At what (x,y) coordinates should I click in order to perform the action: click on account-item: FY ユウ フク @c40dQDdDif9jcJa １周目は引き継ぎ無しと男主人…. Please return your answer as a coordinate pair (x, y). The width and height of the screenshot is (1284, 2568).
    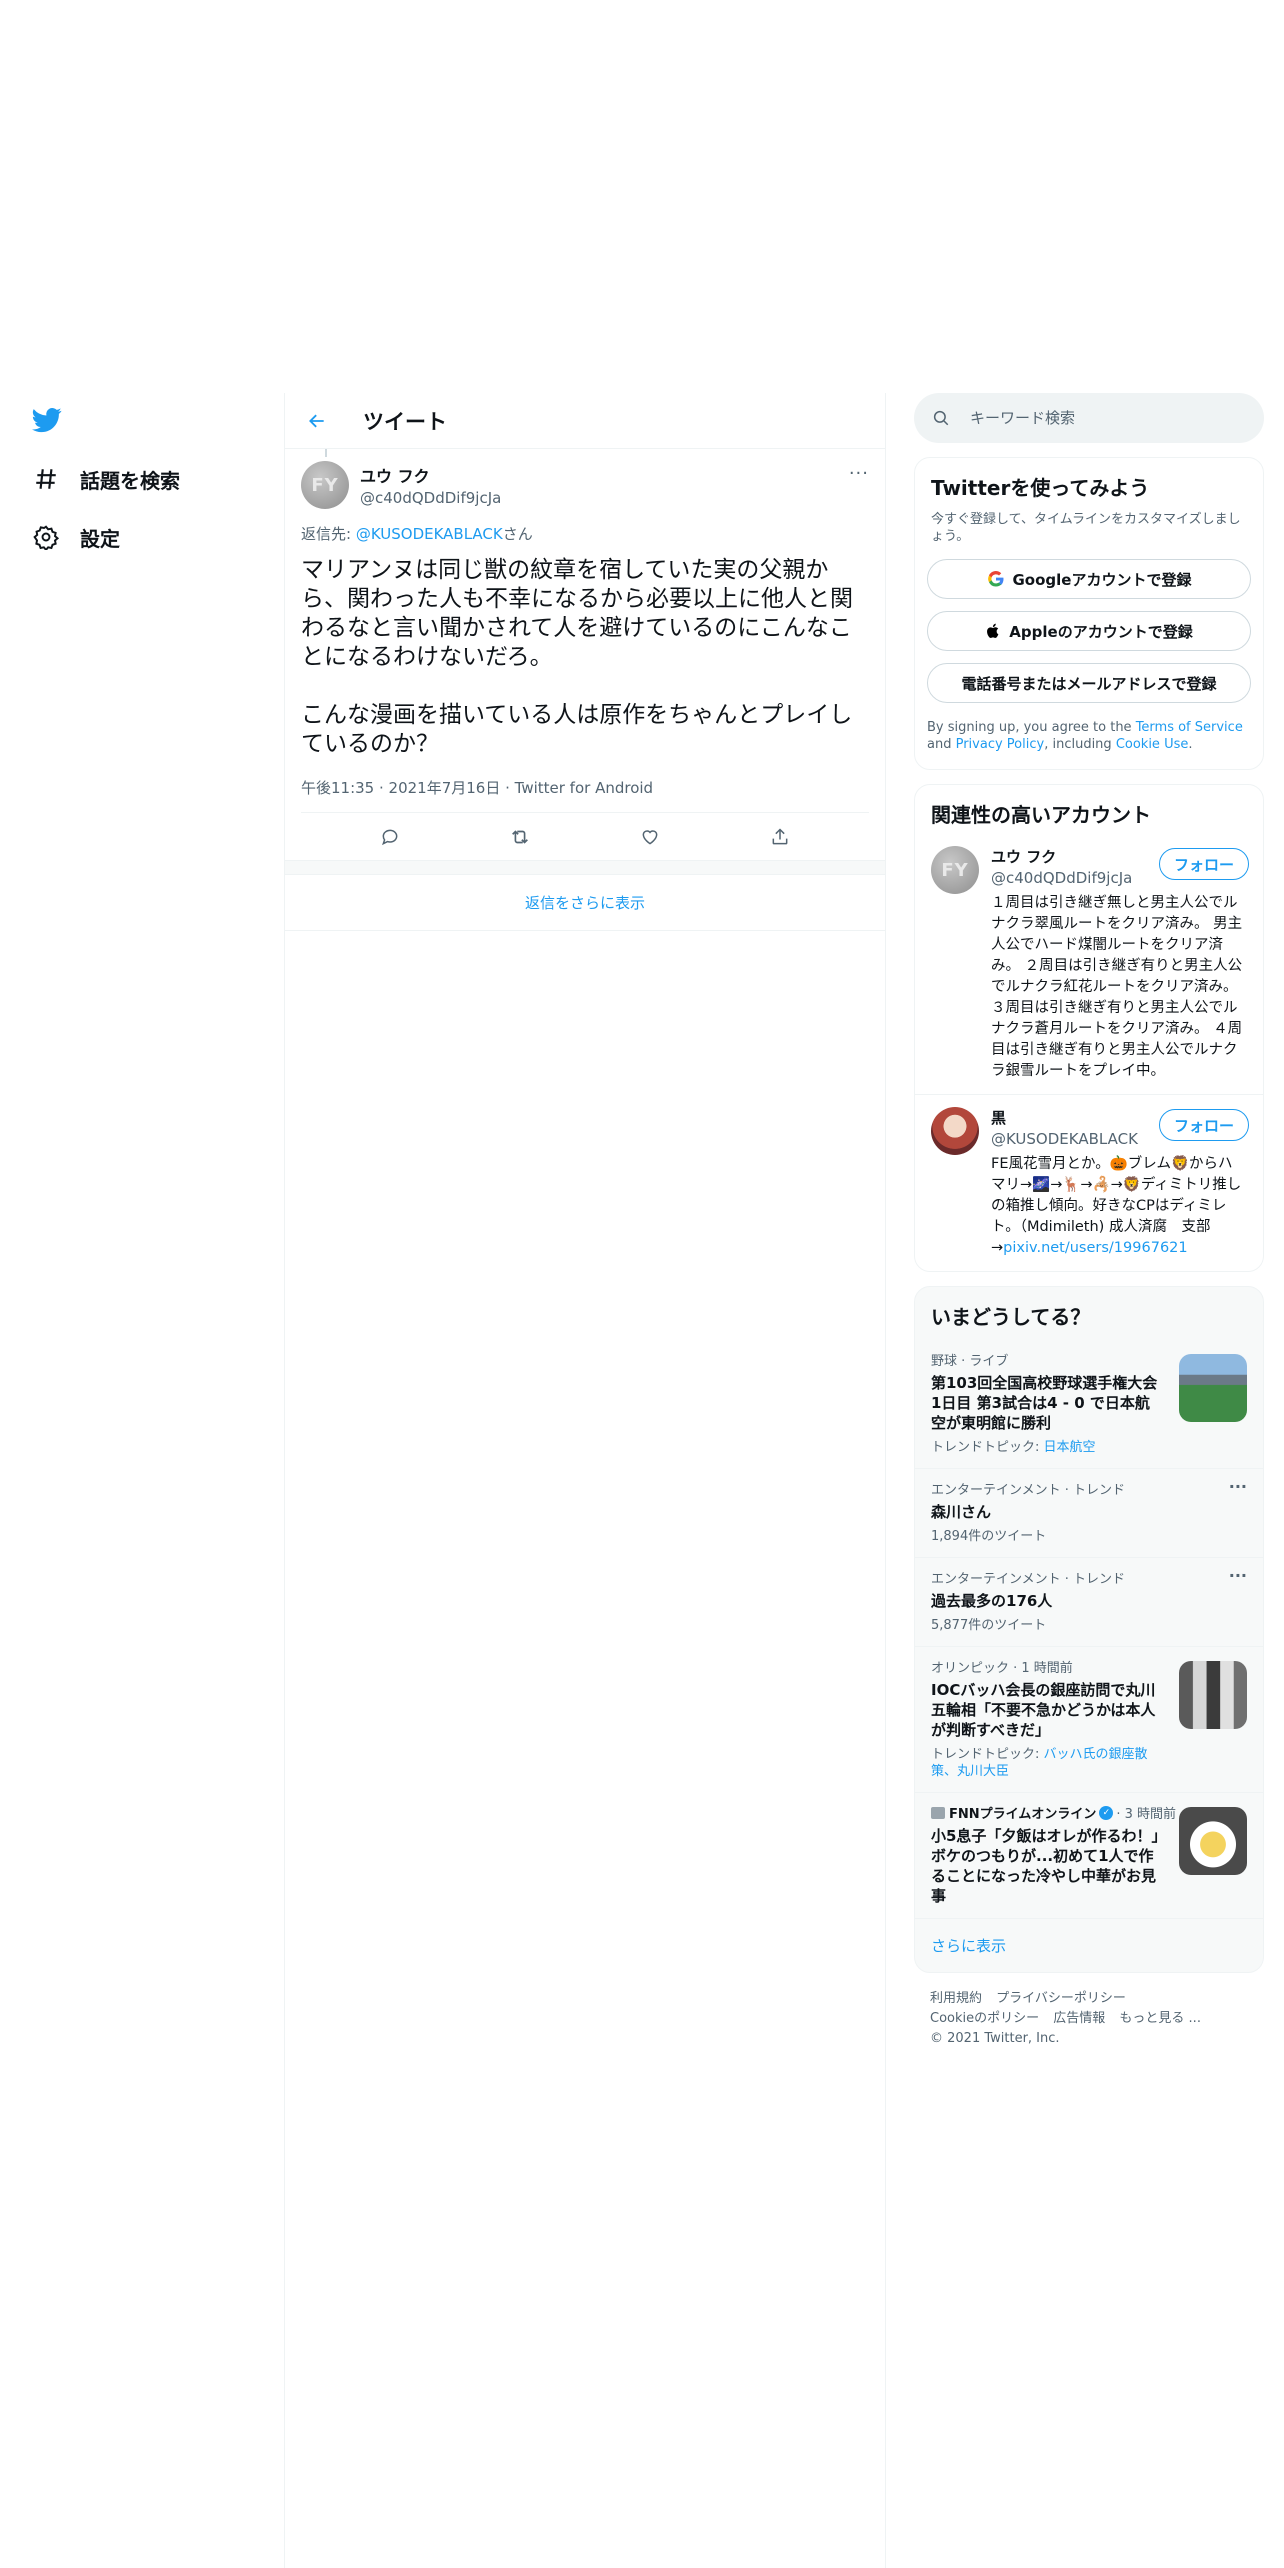
    Looking at the image, I should click on (1089, 964).